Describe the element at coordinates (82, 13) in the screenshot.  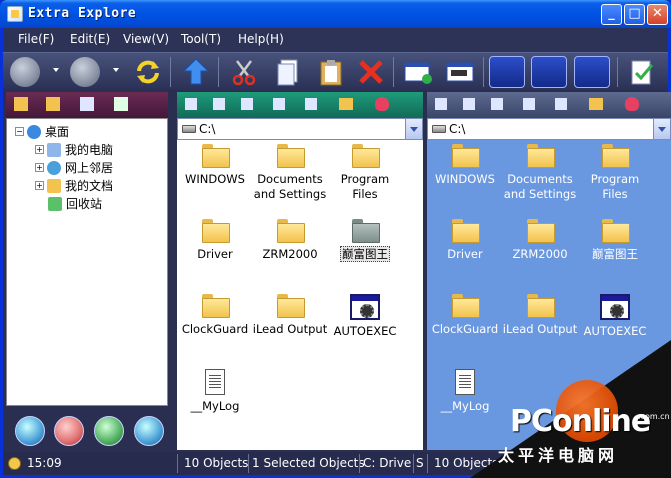
I see `window-title: Extra Explore` at that location.